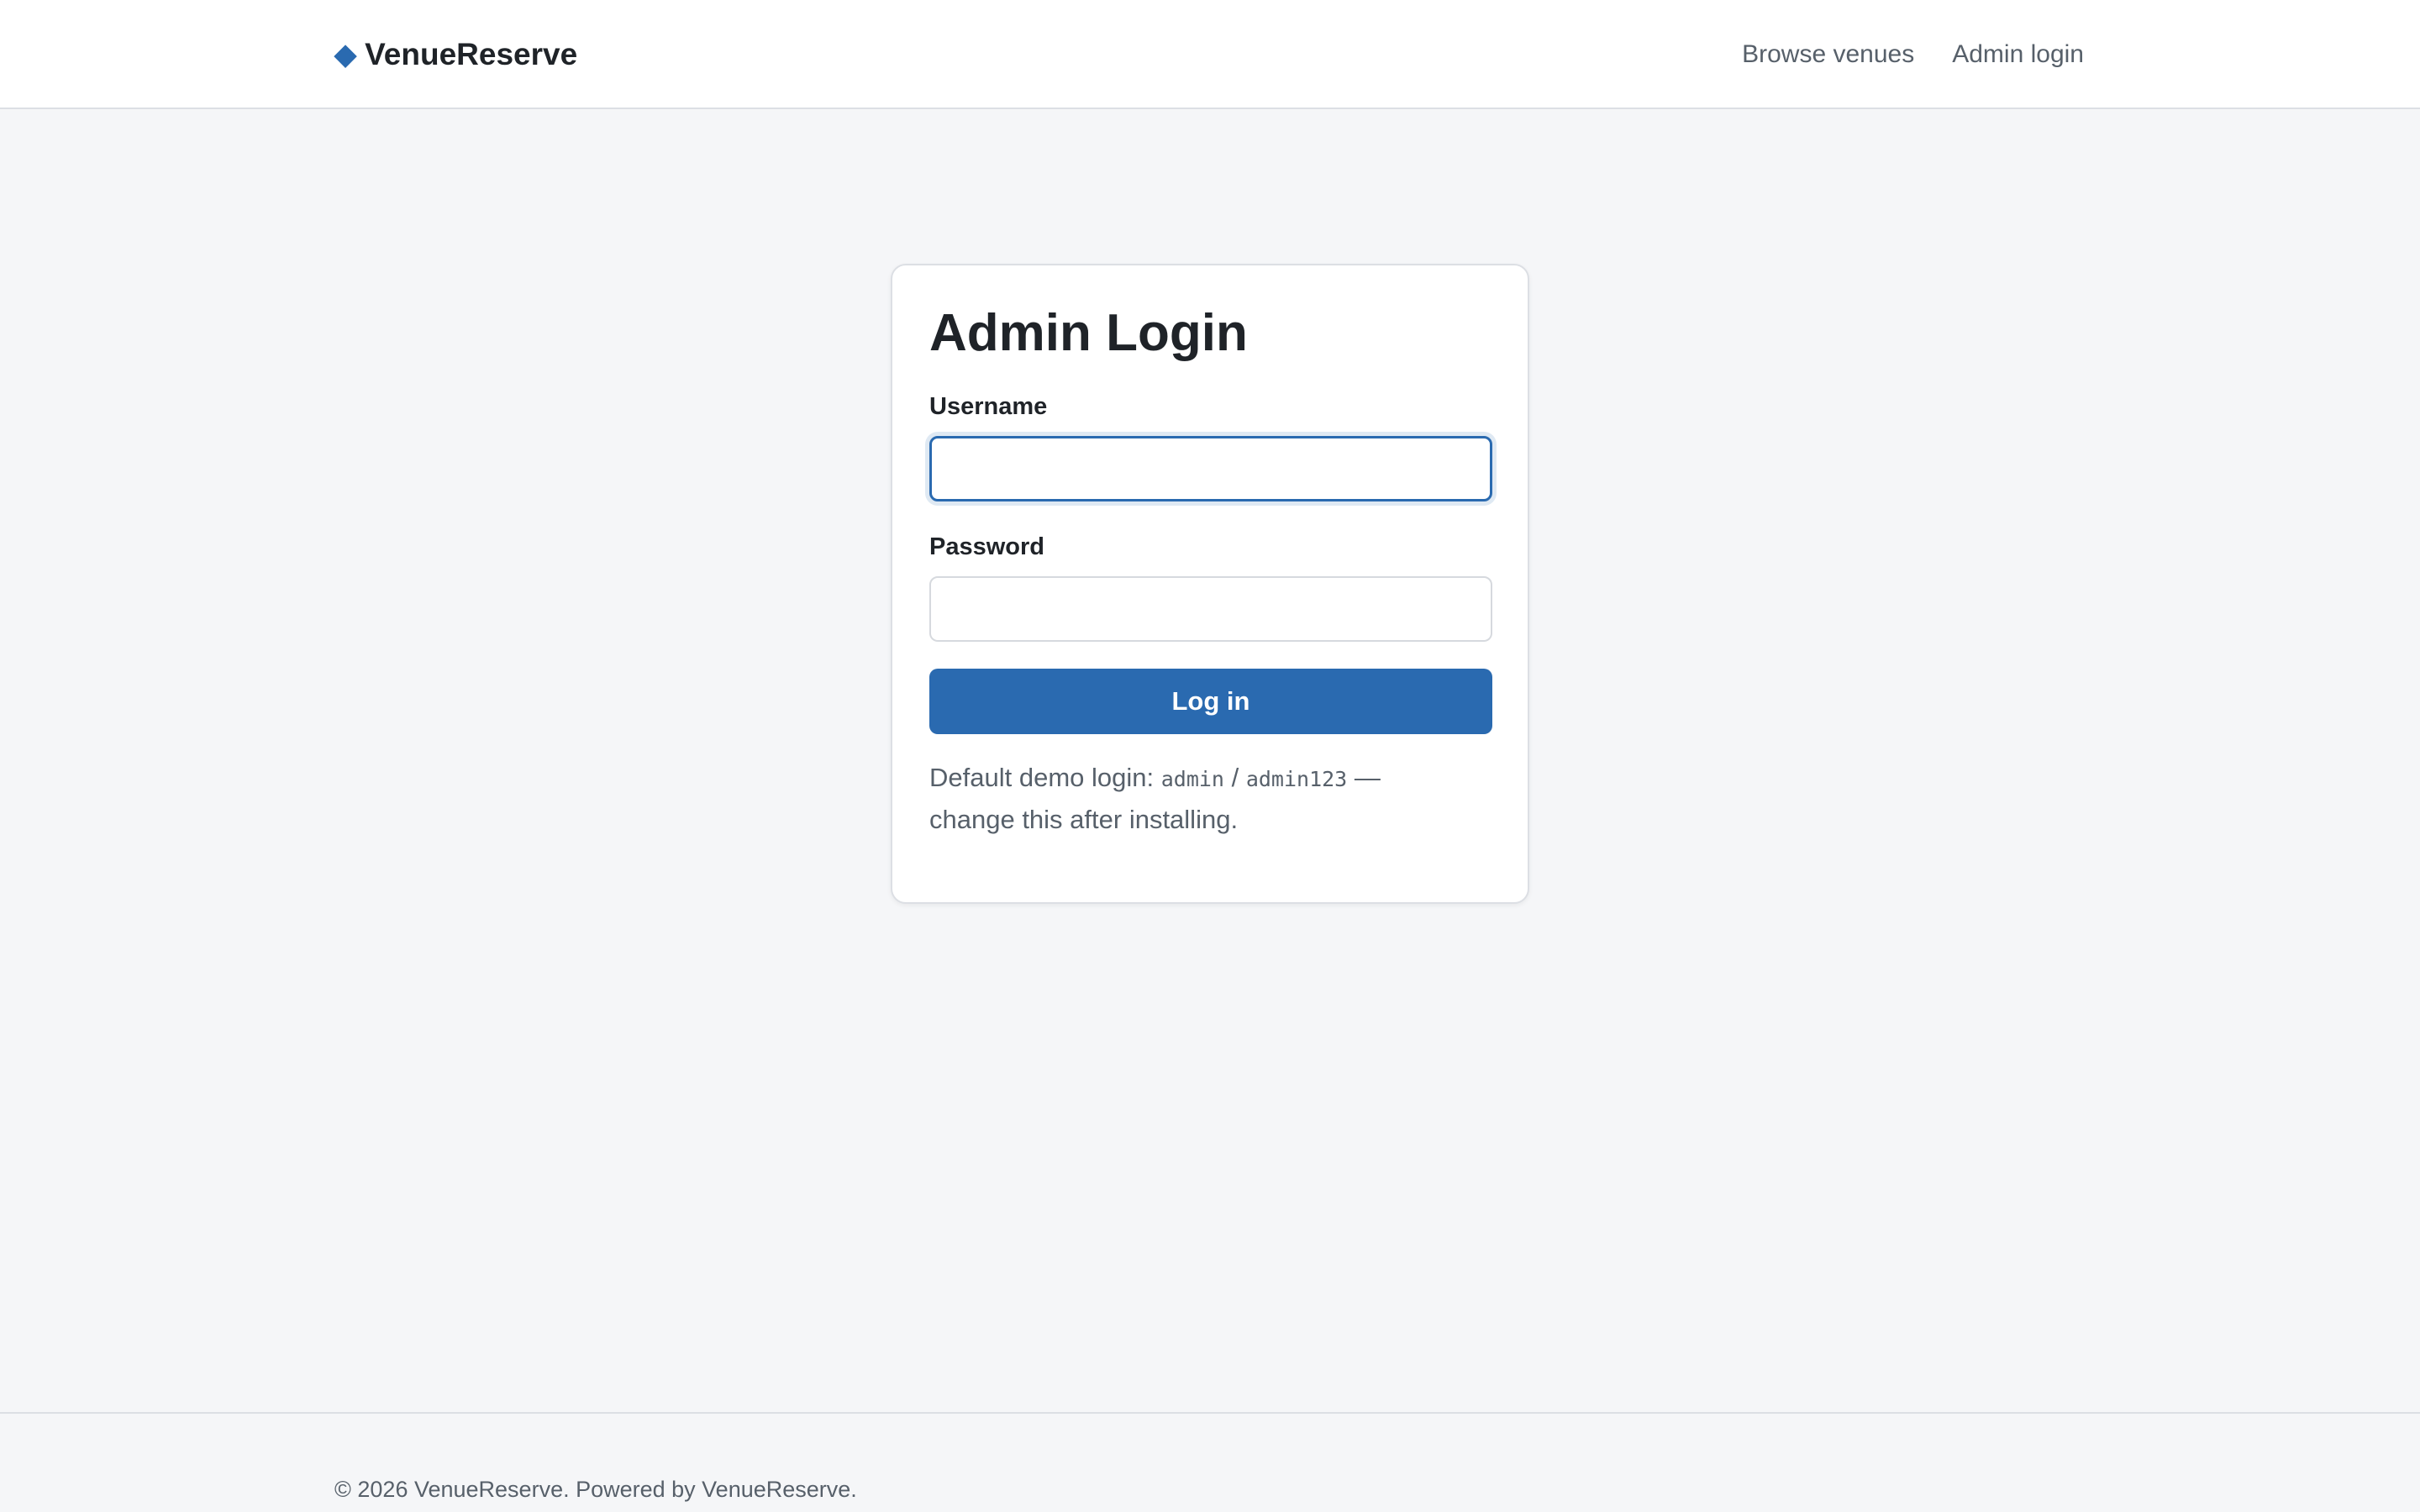  Describe the element at coordinates (1192, 779) in the screenshot. I see `hint-username: admin` at that location.